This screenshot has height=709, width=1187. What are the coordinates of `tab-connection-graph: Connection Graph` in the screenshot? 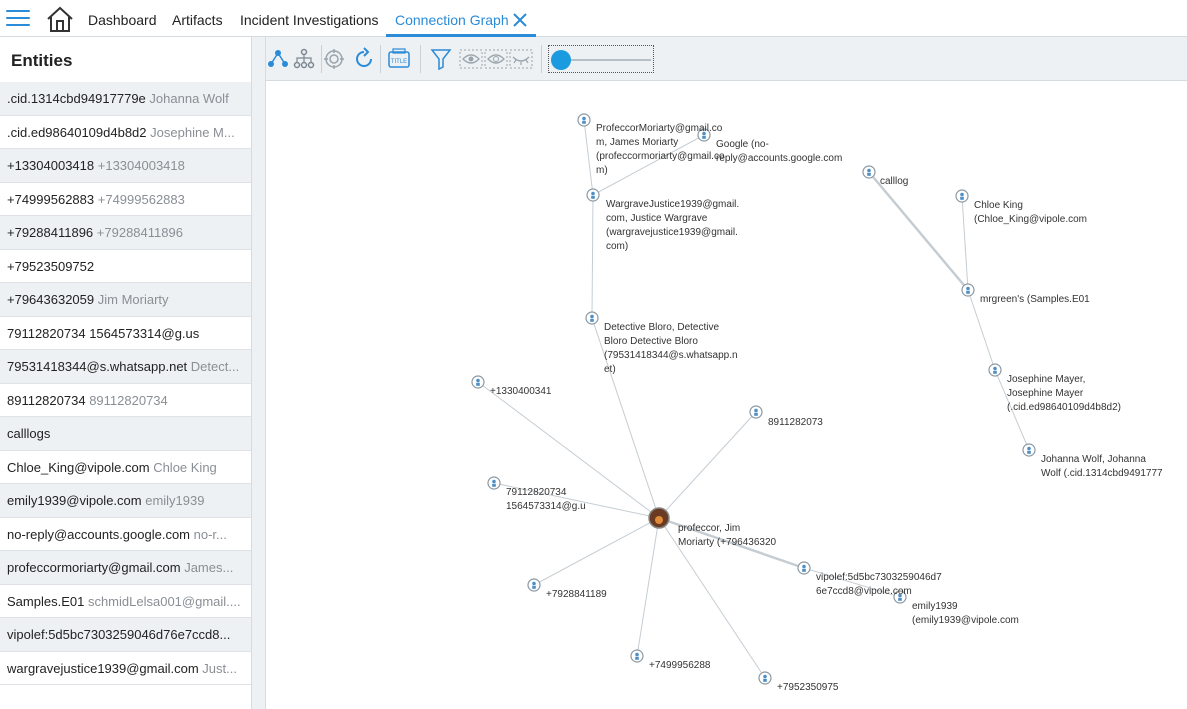 It's located at (452, 20).